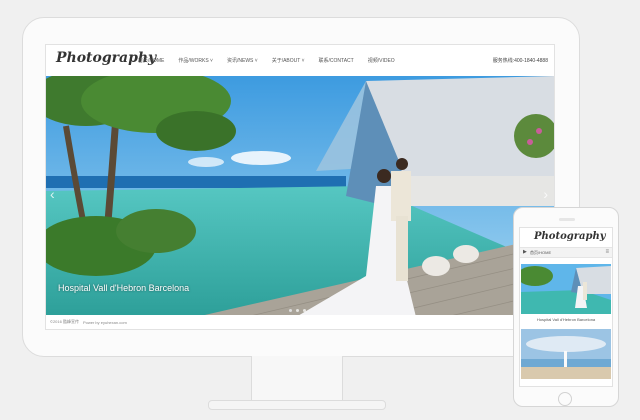 Image resolution: width=640 pixels, height=420 pixels. I want to click on play-icon: ▶, so click(525, 252).